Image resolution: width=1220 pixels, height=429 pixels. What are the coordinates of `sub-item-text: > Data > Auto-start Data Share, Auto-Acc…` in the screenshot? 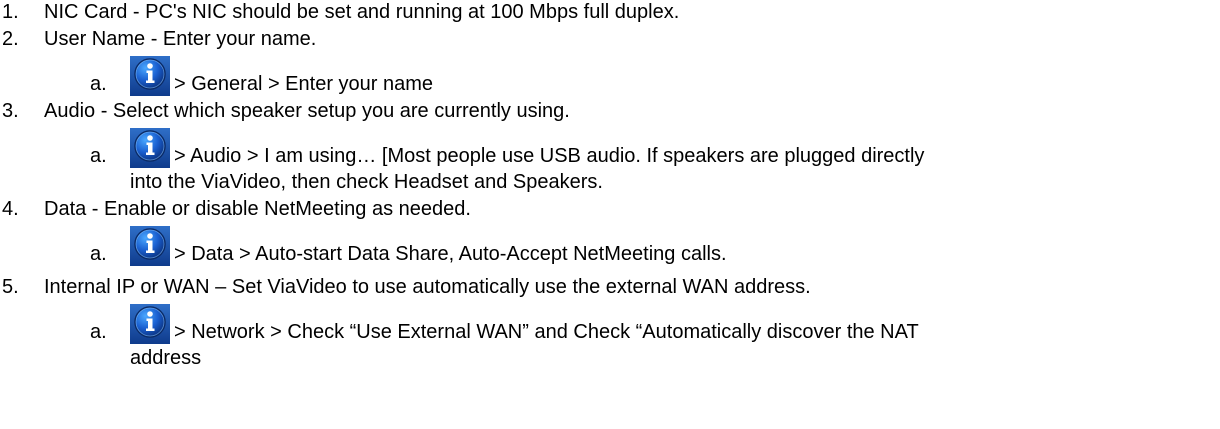 It's located at (450, 254).